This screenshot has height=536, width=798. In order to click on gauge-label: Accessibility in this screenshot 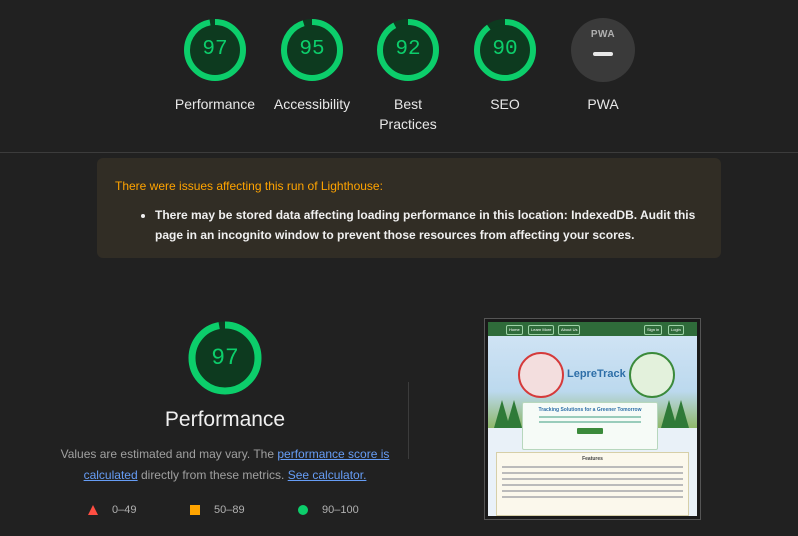, I will do `click(312, 104)`.